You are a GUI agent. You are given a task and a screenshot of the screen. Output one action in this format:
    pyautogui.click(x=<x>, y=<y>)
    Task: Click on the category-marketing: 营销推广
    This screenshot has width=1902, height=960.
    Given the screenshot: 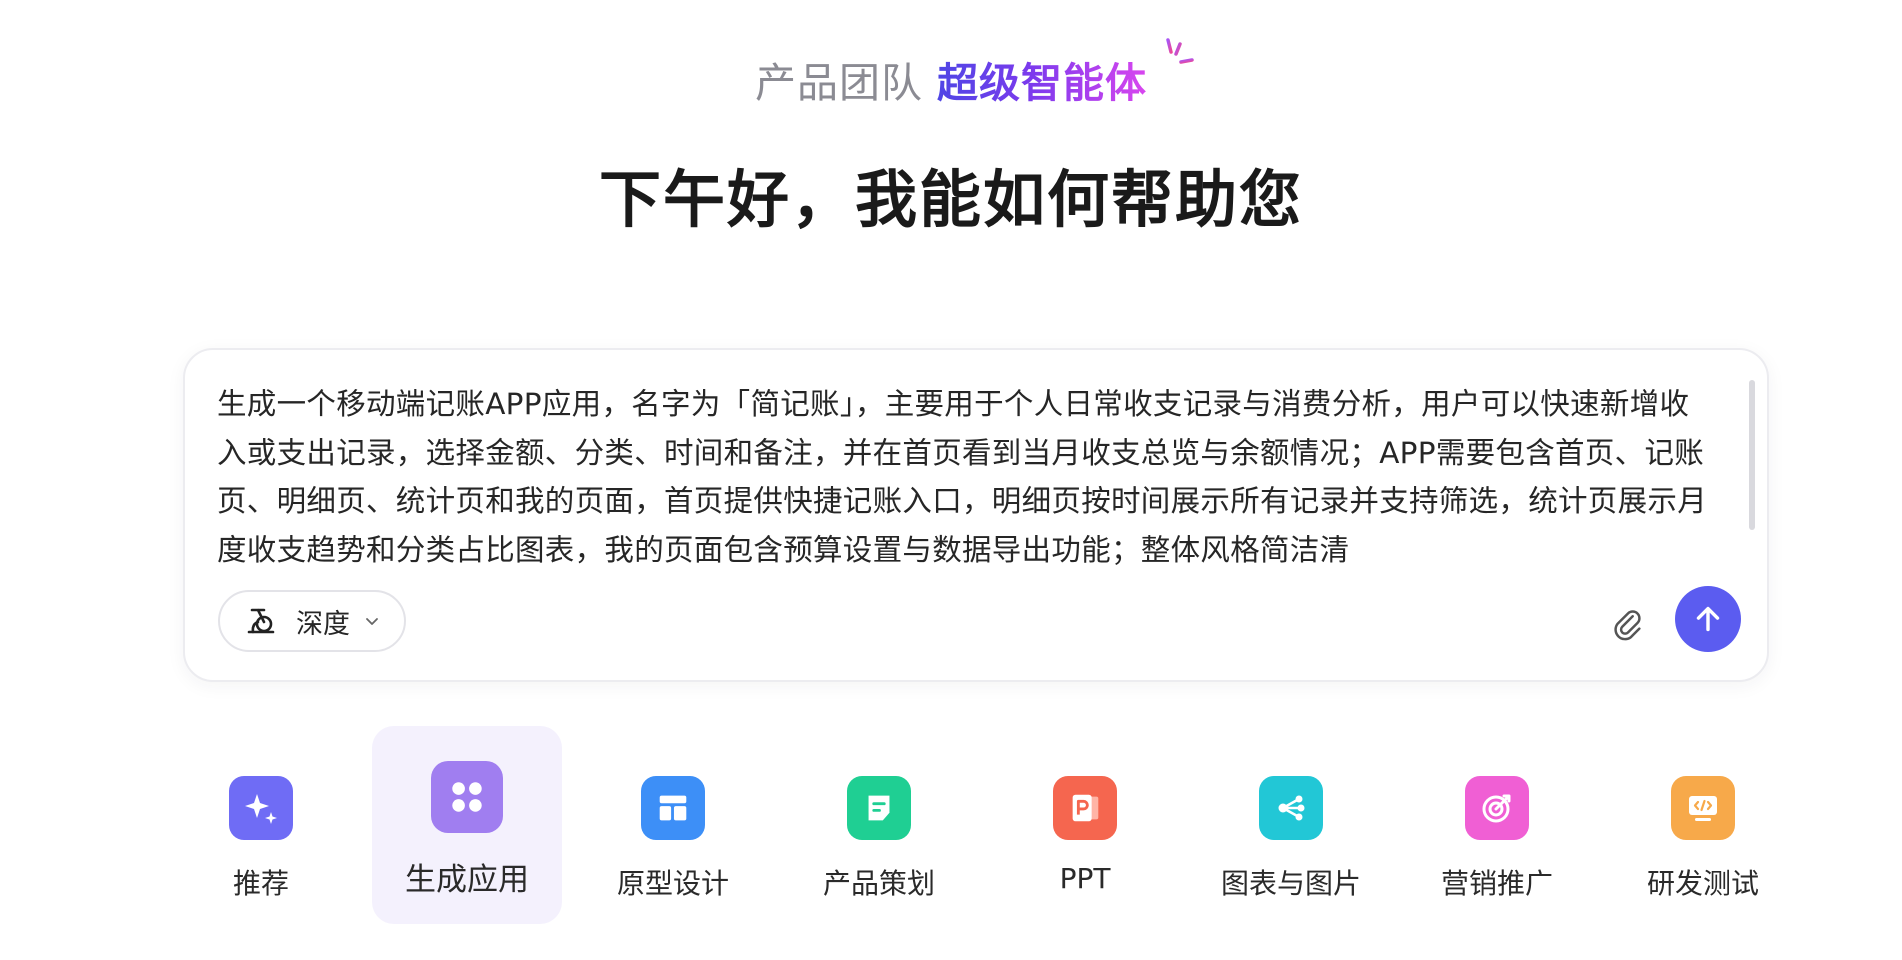 What is the action you would take?
    pyautogui.click(x=1497, y=825)
    